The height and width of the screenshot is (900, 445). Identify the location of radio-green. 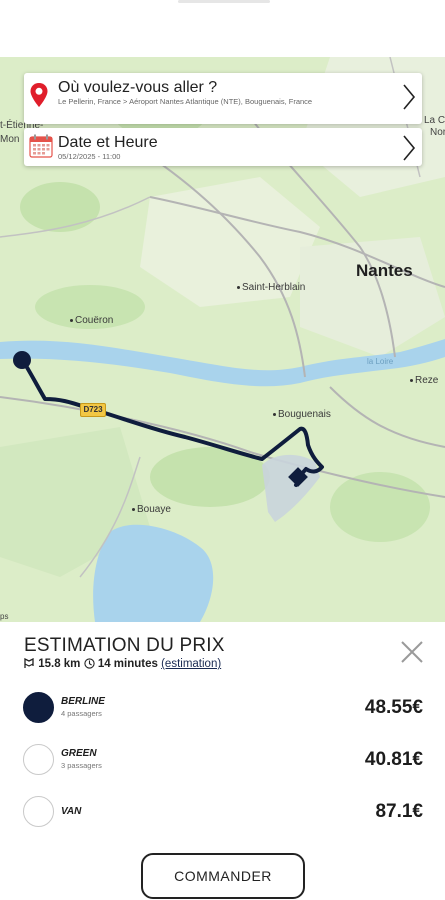
(38, 759).